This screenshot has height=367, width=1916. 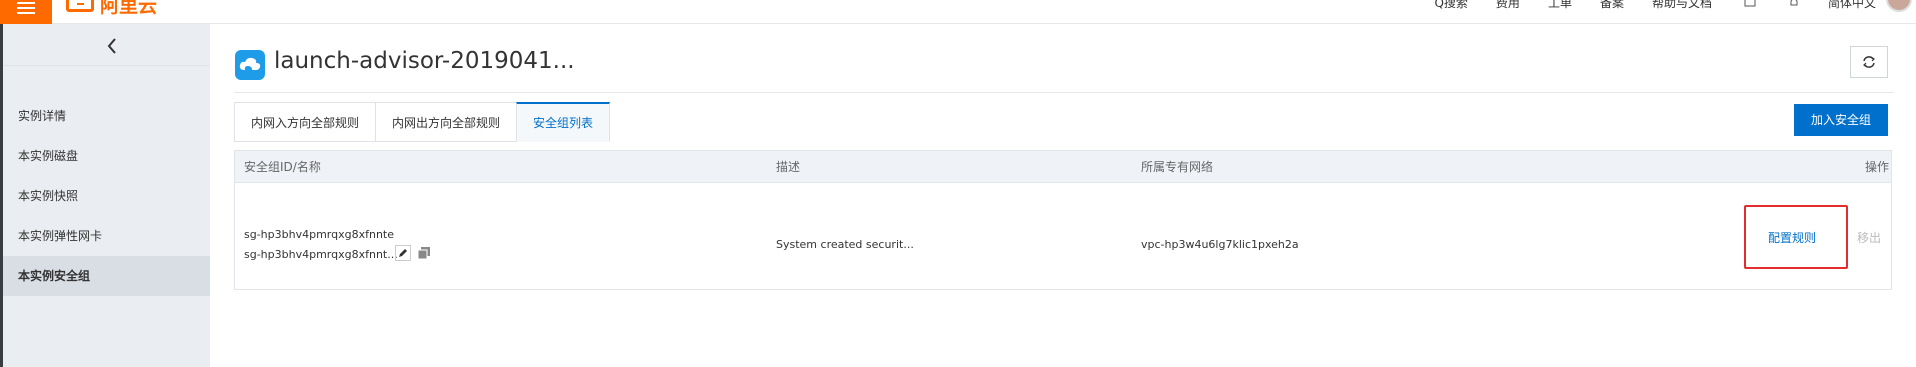 What do you see at coordinates (1063, 167) in the screenshot?
I see `table-header: 安全组ID/名称 描述 所属专有网络 操作` at bounding box center [1063, 167].